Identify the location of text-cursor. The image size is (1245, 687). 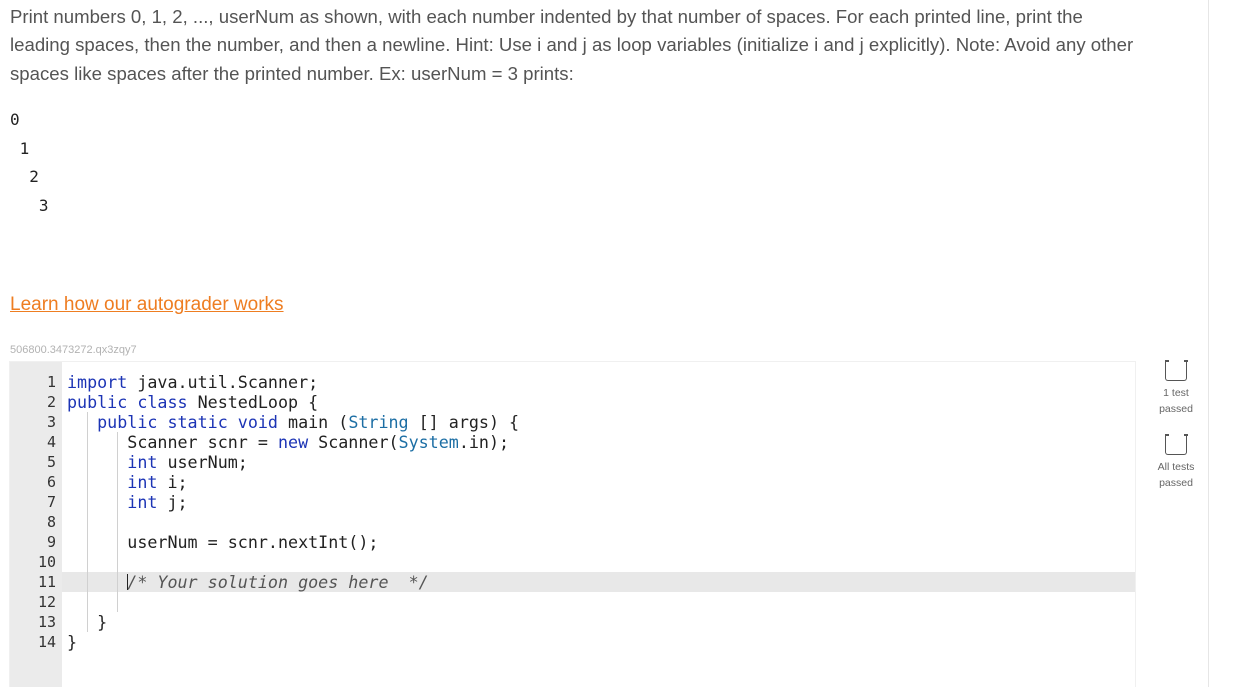
(128, 582).